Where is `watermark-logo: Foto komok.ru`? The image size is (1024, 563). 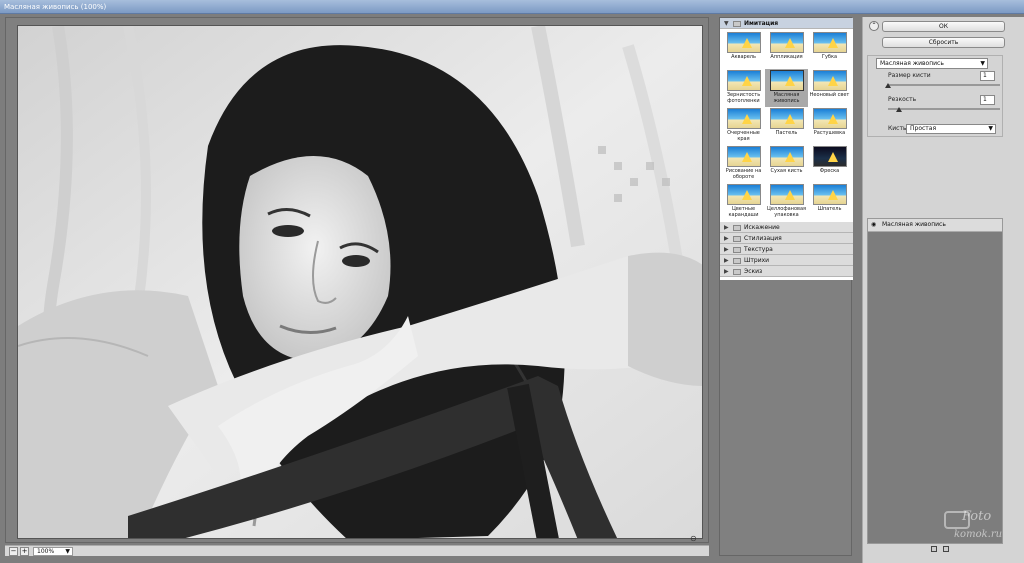
watermark-logo: Foto komok.ru is located at coordinates (979, 530).